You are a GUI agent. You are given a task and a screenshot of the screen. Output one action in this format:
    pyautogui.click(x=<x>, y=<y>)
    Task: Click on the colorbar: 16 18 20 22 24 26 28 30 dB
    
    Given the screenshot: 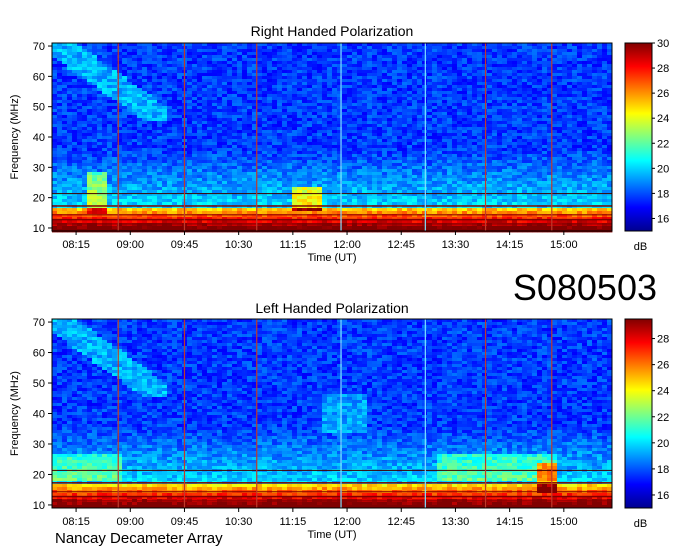 What is the action you would take?
    pyautogui.click(x=647, y=145)
    